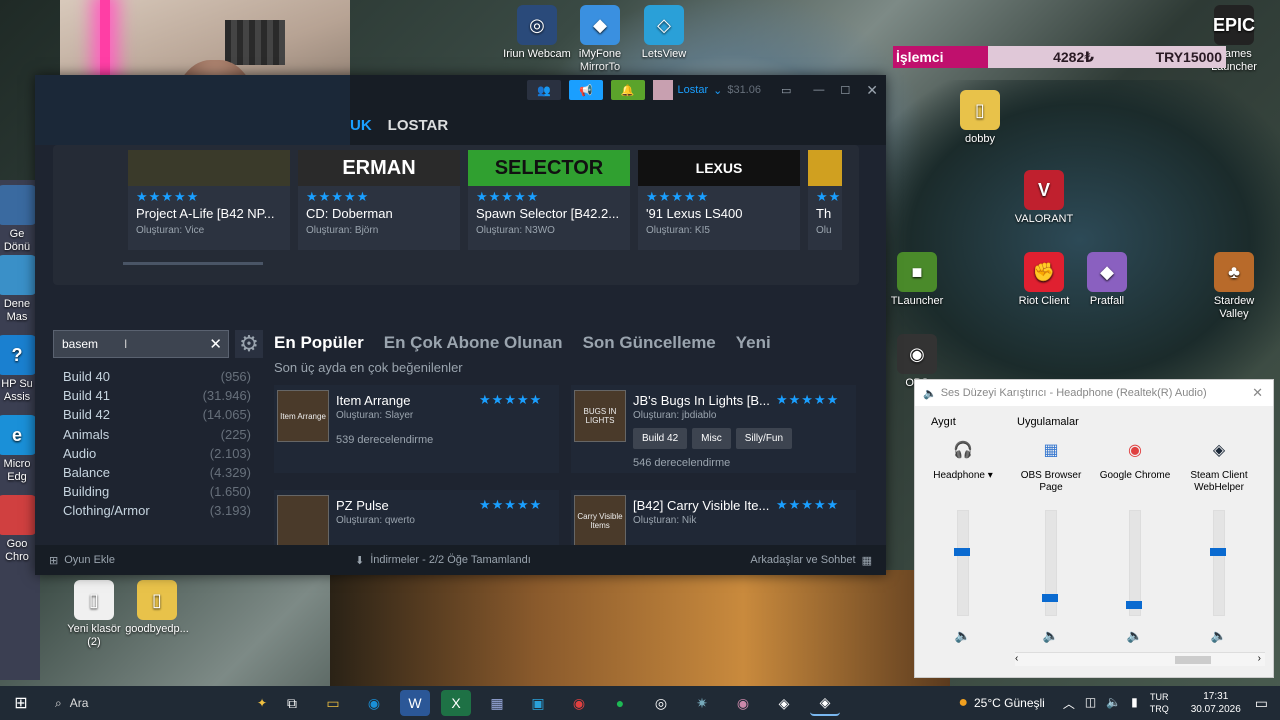  What do you see at coordinates (1090, 703) in the screenshot?
I see `network-icon: ◫` at bounding box center [1090, 703].